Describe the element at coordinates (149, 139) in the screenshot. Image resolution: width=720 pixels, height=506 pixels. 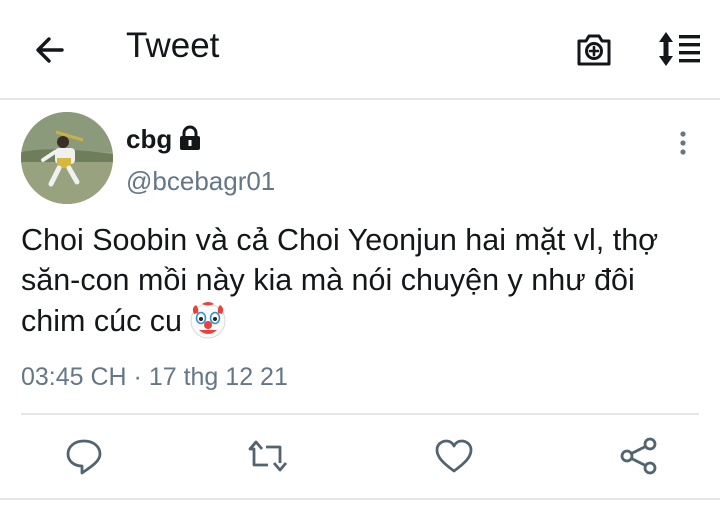
I see `display-name: cbg` at that location.